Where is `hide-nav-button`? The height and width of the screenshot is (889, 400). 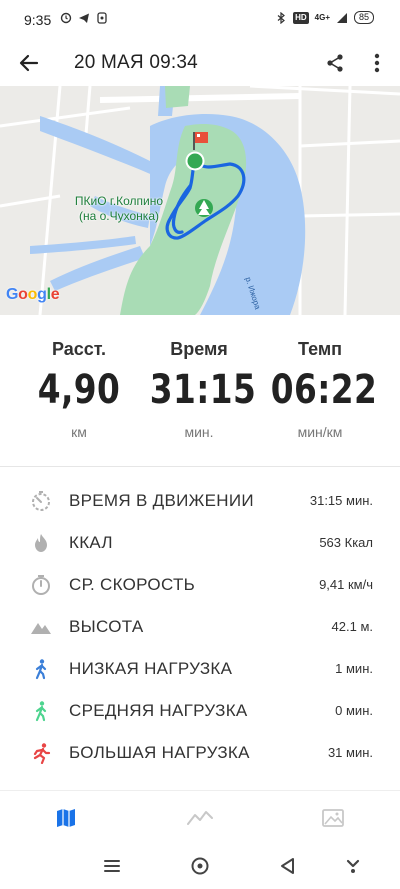
hide-nav-button is located at coordinates (353, 866).